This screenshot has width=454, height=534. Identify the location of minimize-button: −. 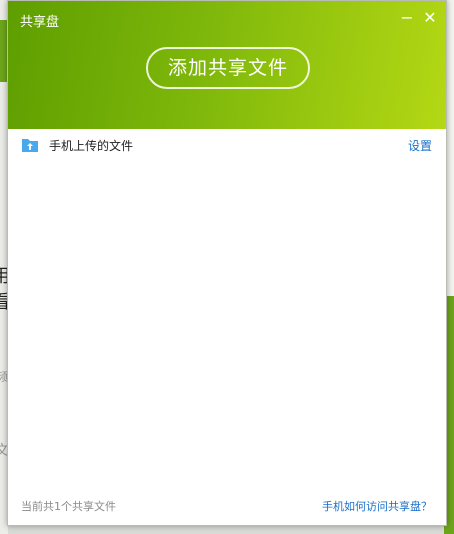
(407, 18).